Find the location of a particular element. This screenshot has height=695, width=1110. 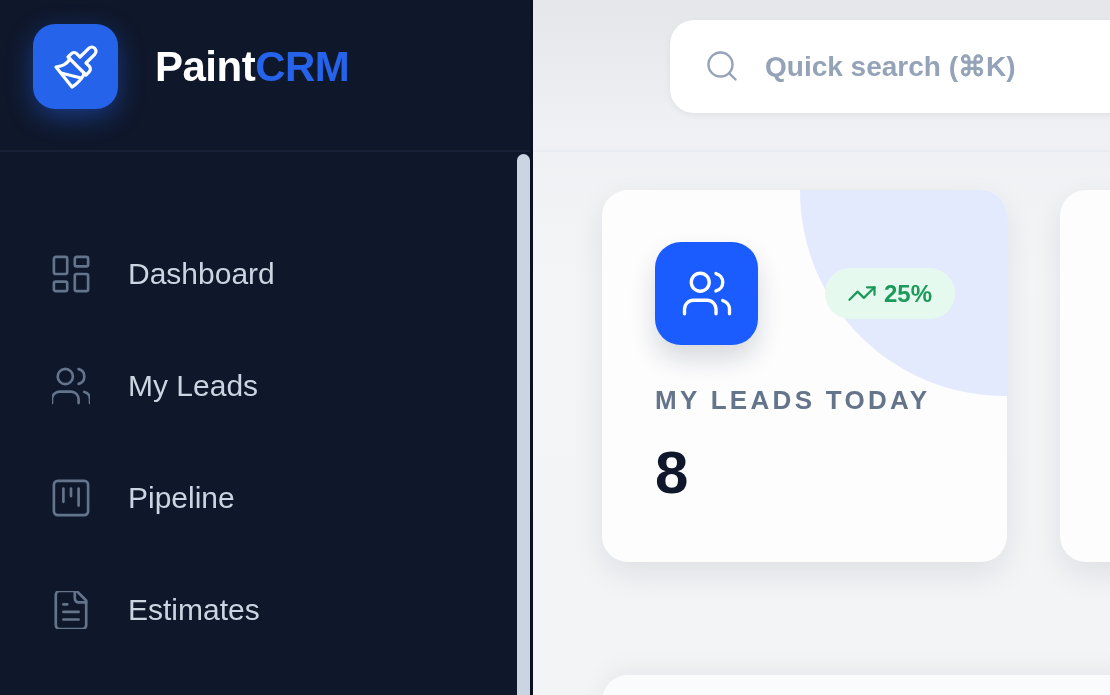

stat-label: MY LEADS TODAY is located at coordinates (793, 400).